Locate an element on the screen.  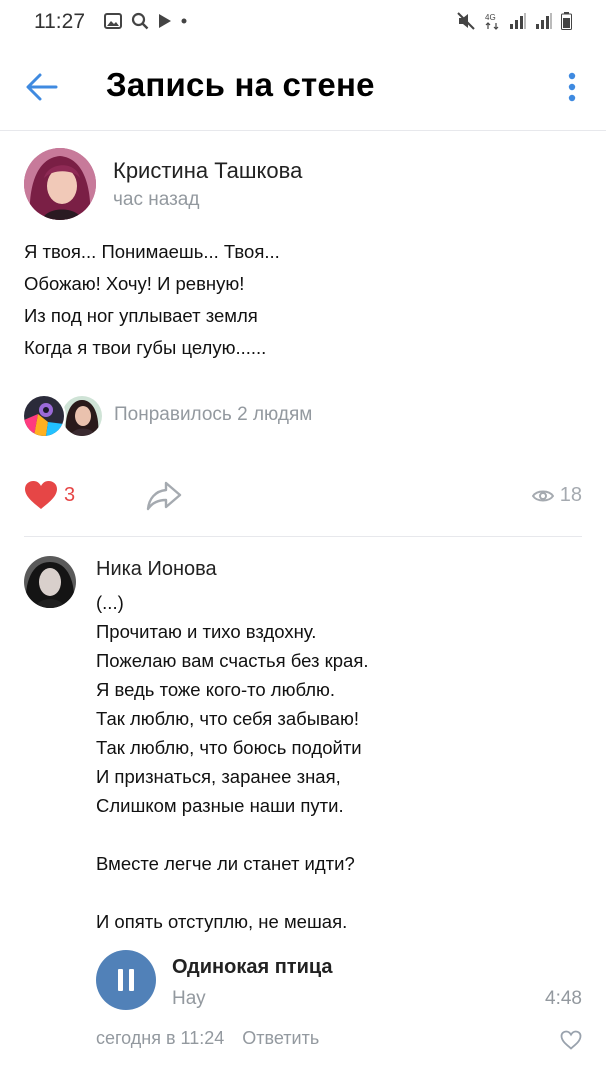
status-left-icons is located at coordinates (145, 21).